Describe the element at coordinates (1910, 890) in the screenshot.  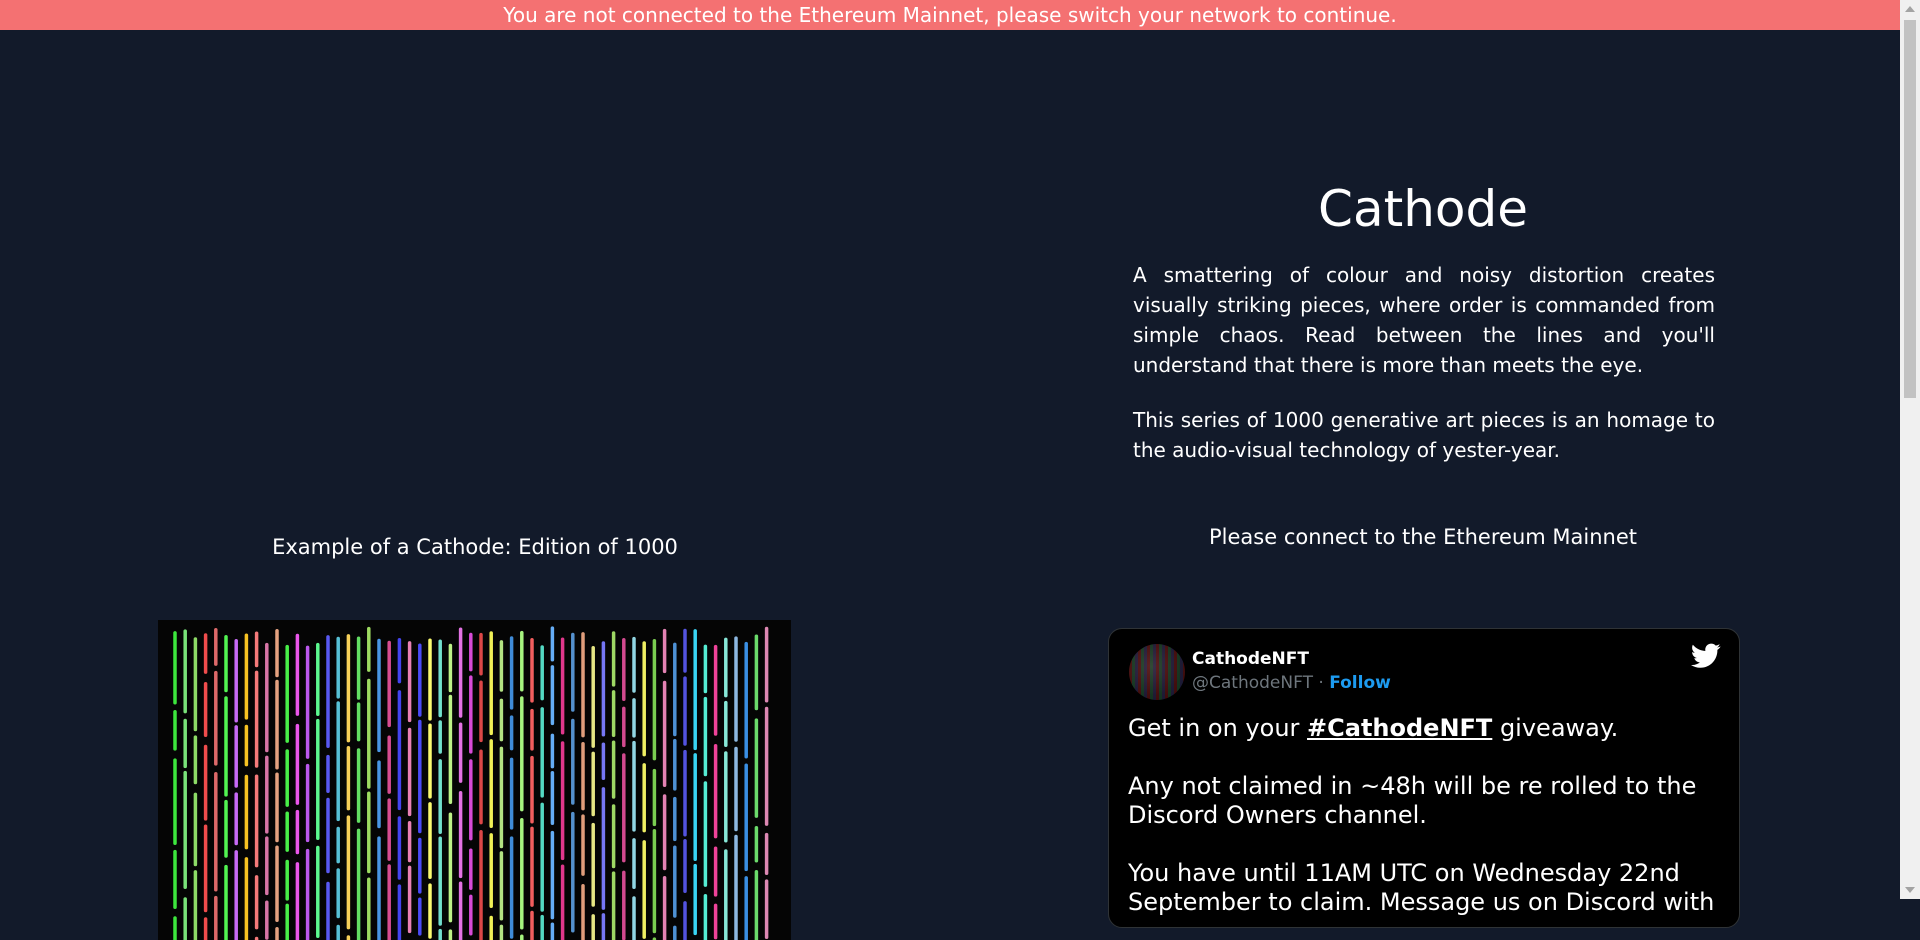
I see `scroll-down-arrow-icon` at that location.